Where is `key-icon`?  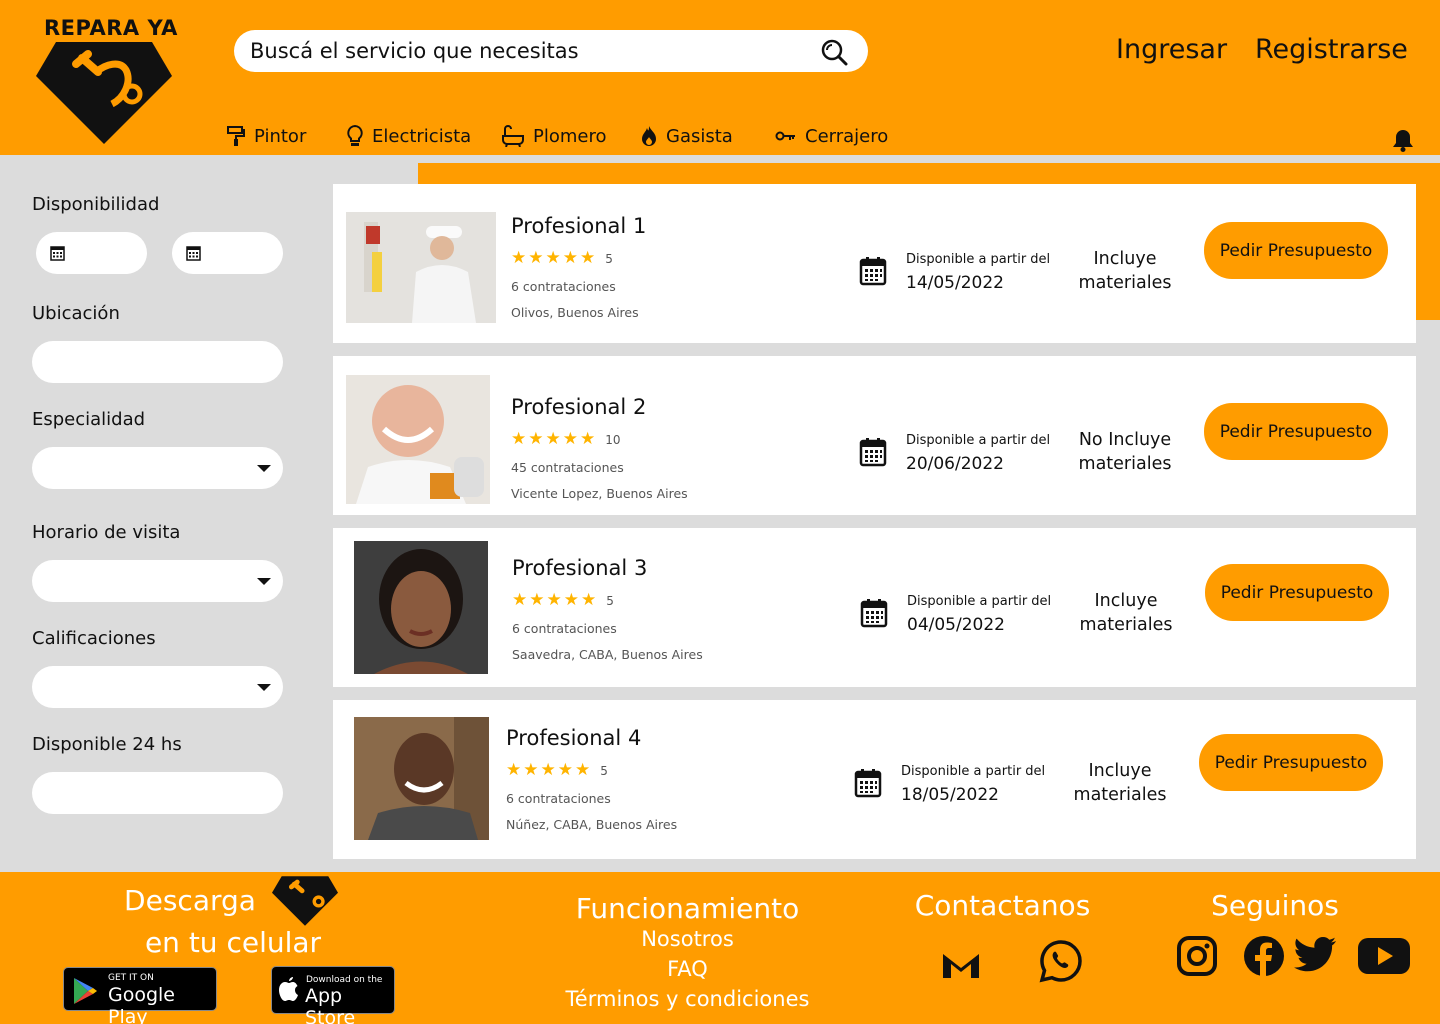 key-icon is located at coordinates (785, 136).